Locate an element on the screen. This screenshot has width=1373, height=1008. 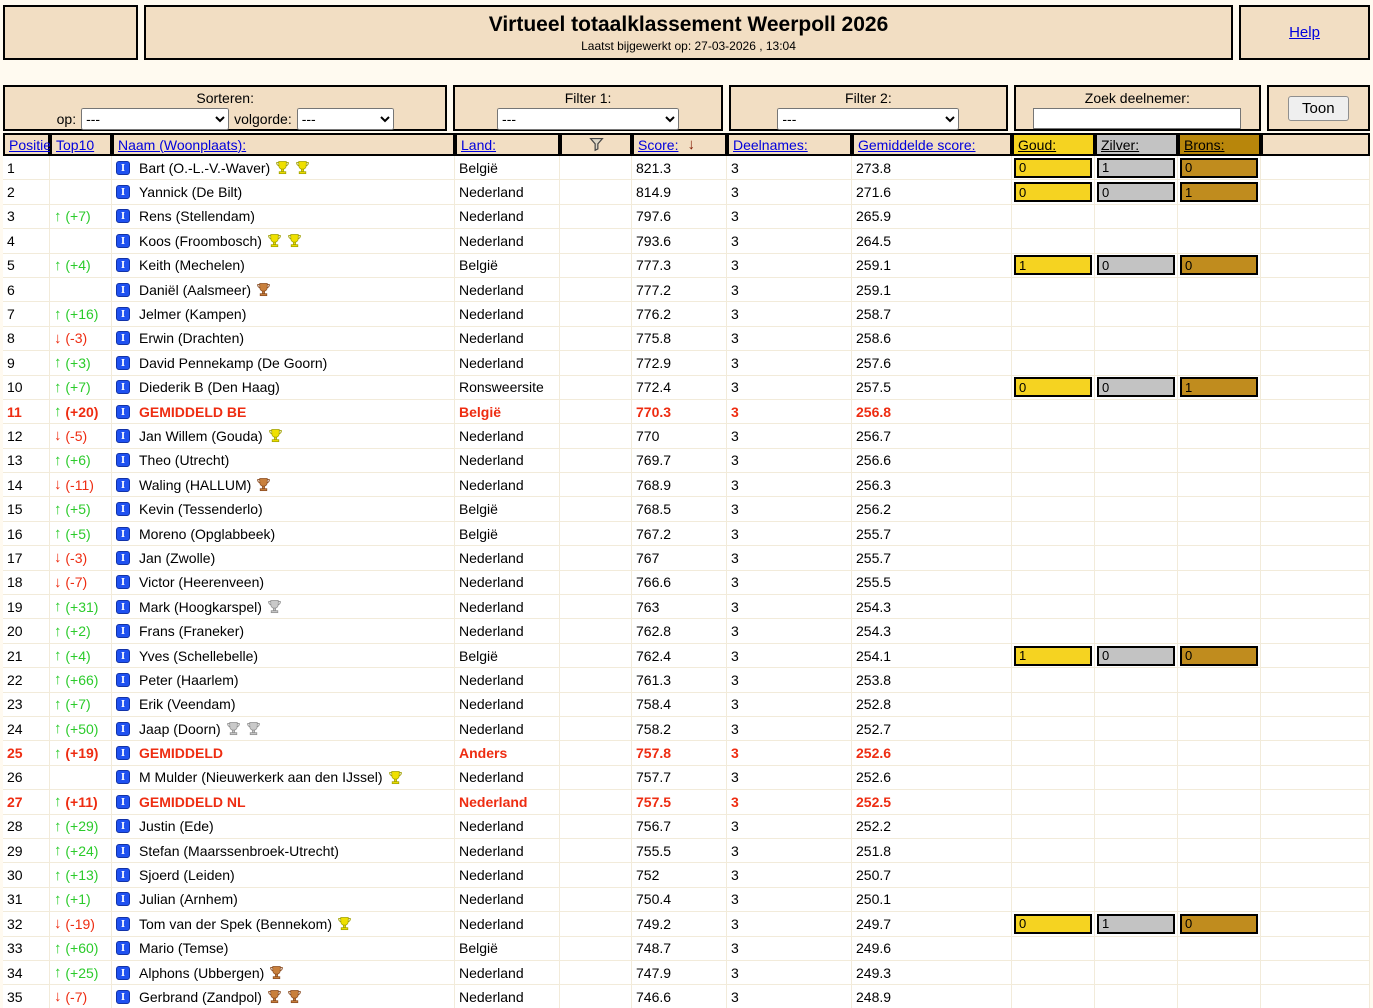
row-top10-change is located at coordinates (81, 192).